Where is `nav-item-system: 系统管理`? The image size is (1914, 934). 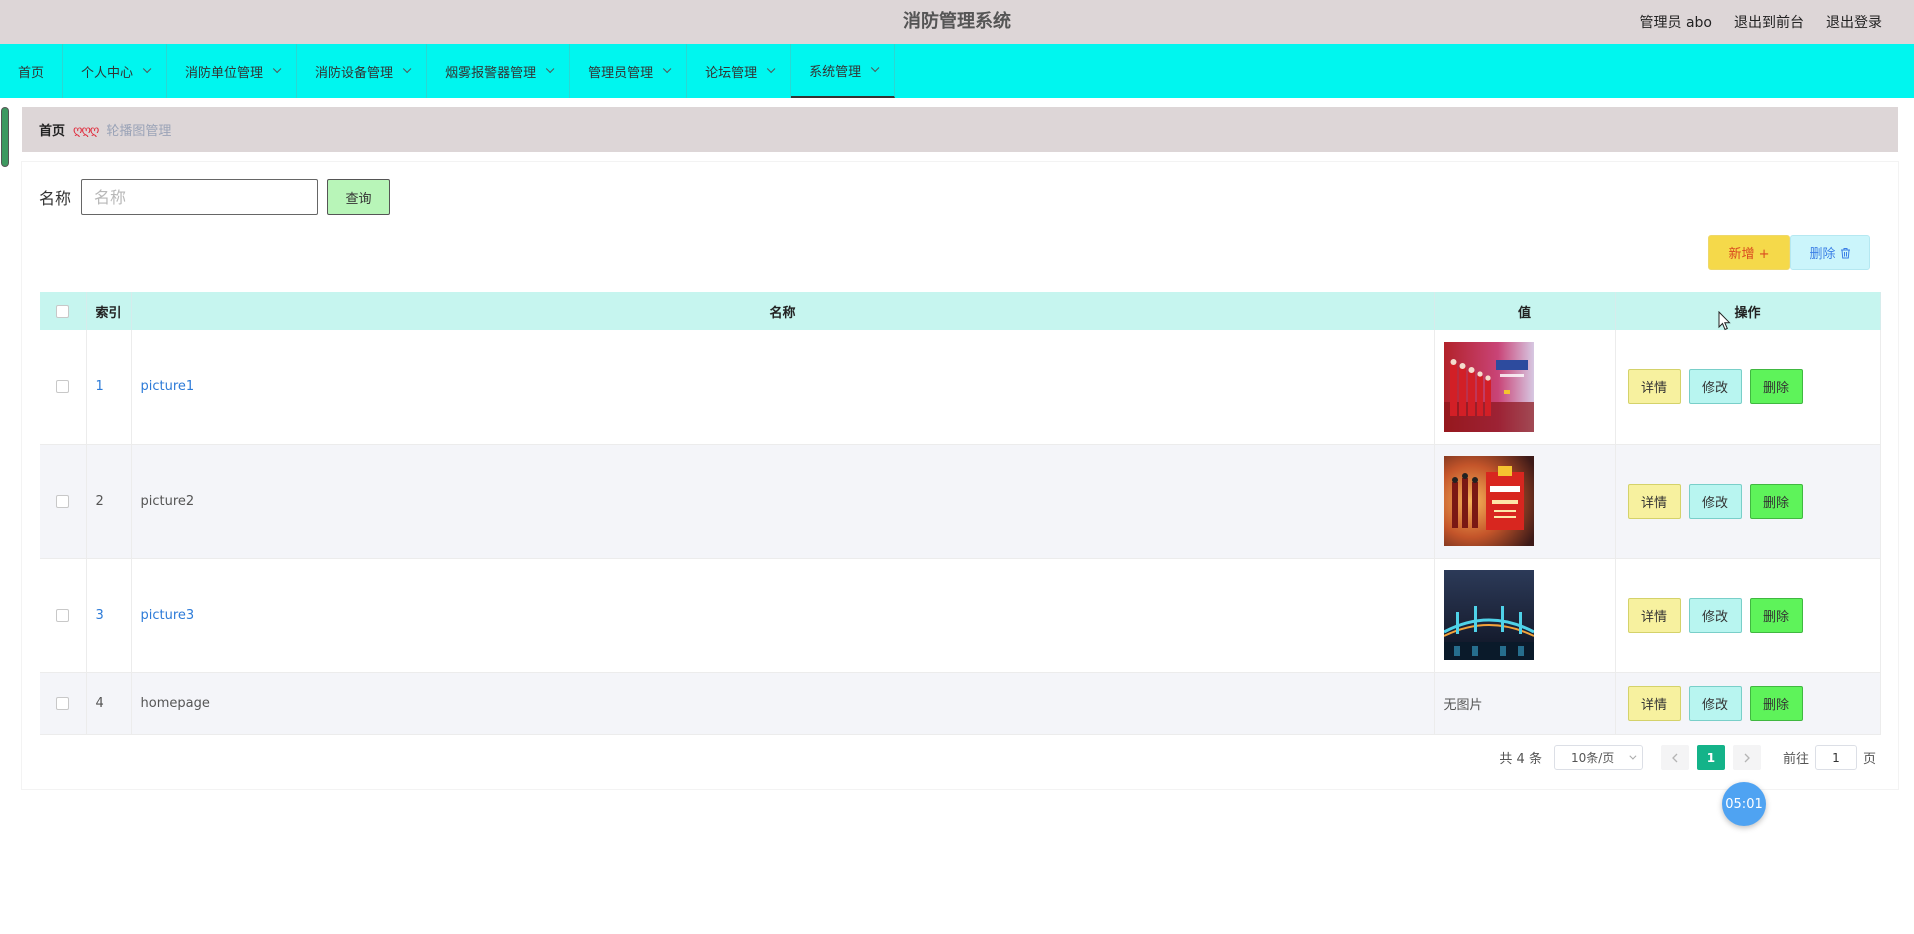 nav-item-system: 系统管理 is located at coordinates (843, 71).